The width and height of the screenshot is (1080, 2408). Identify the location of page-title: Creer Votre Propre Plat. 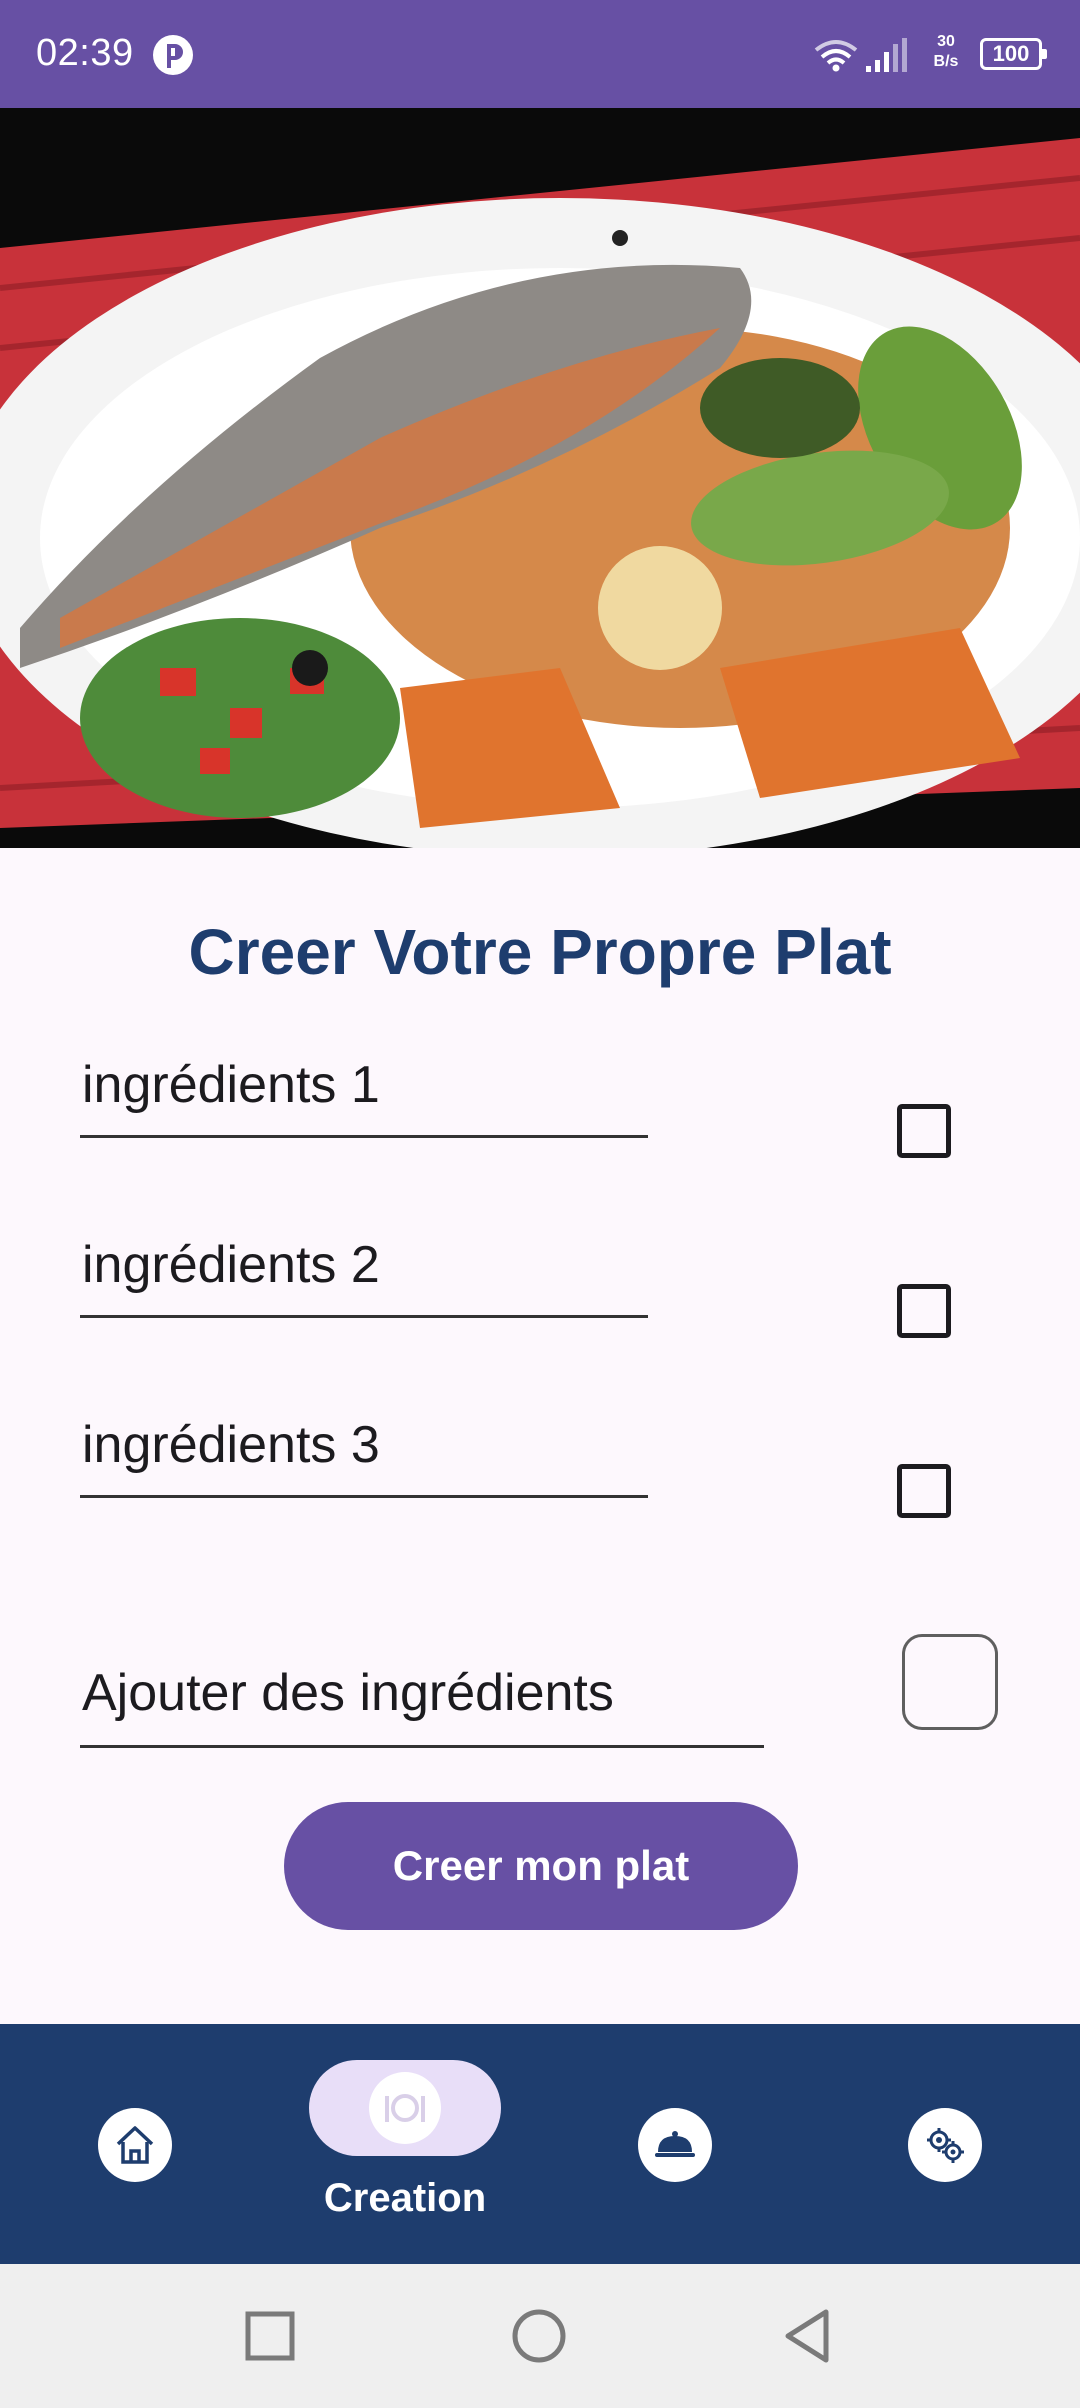
(540, 952).